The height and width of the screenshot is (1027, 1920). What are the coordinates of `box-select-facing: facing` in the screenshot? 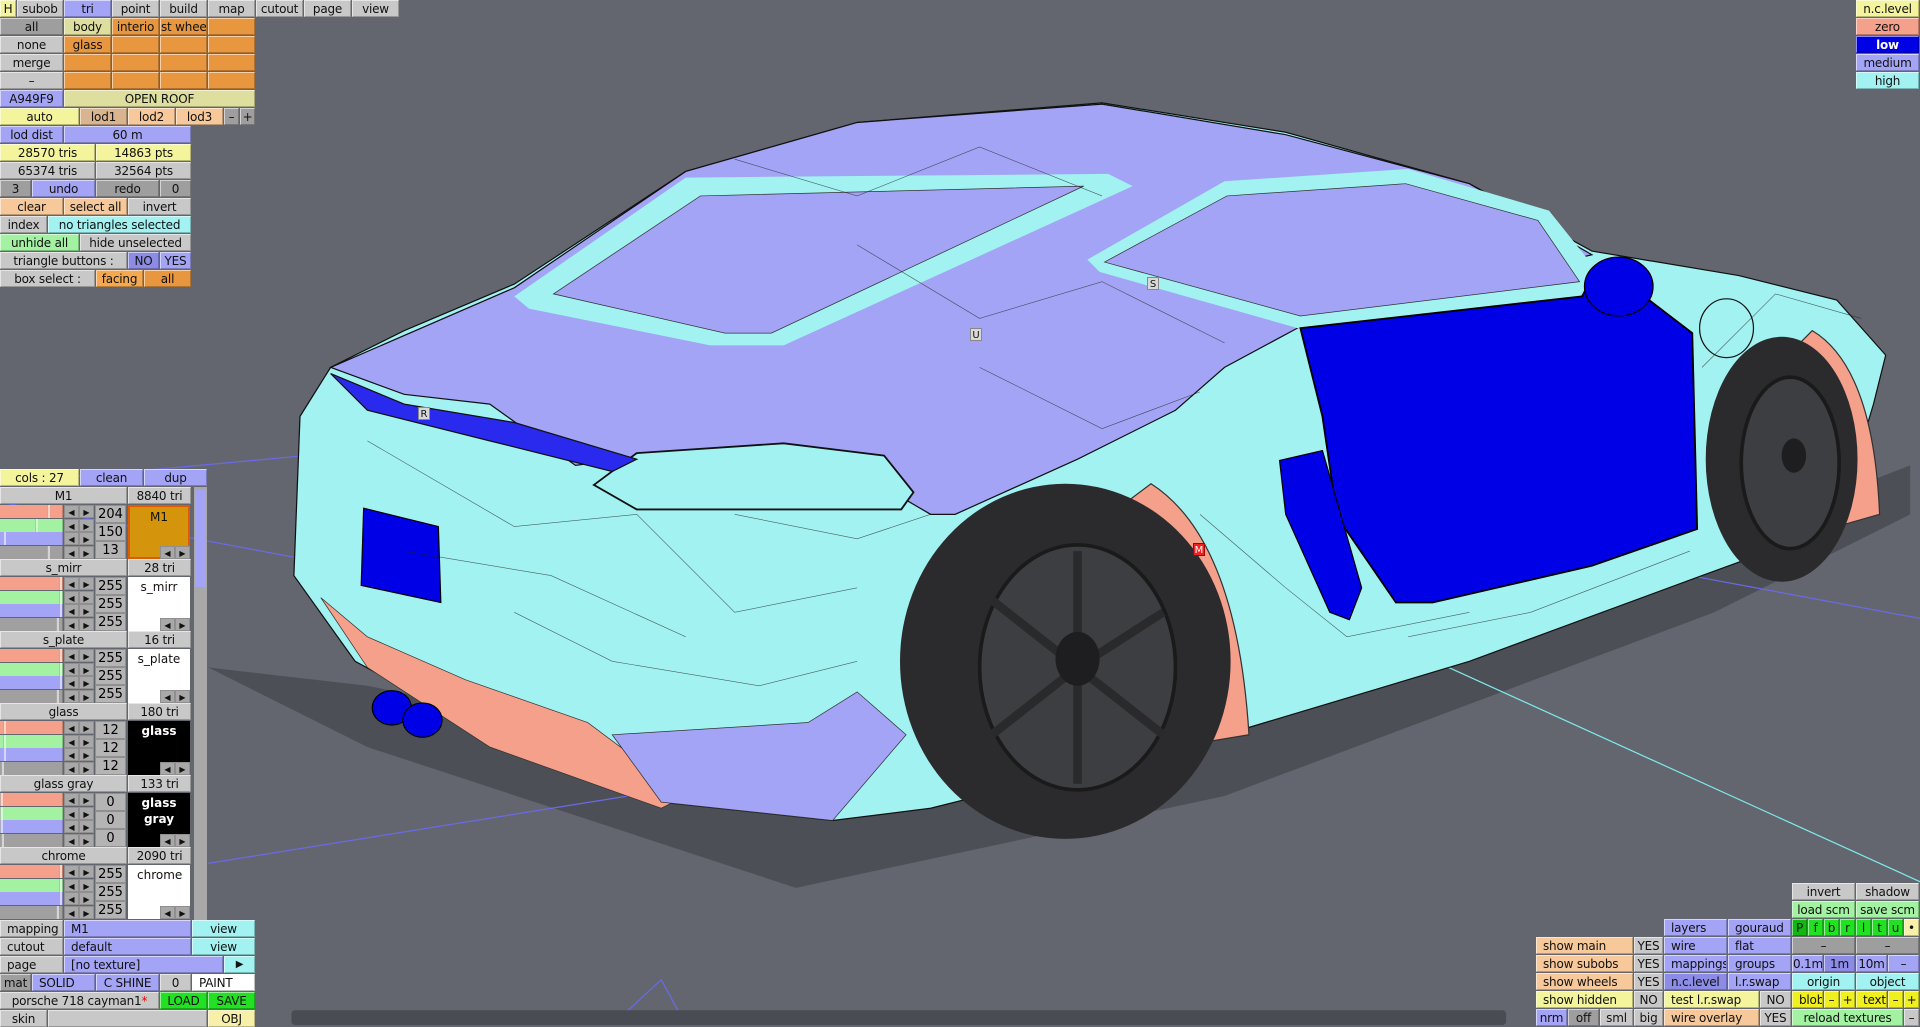 It's located at (119, 278).